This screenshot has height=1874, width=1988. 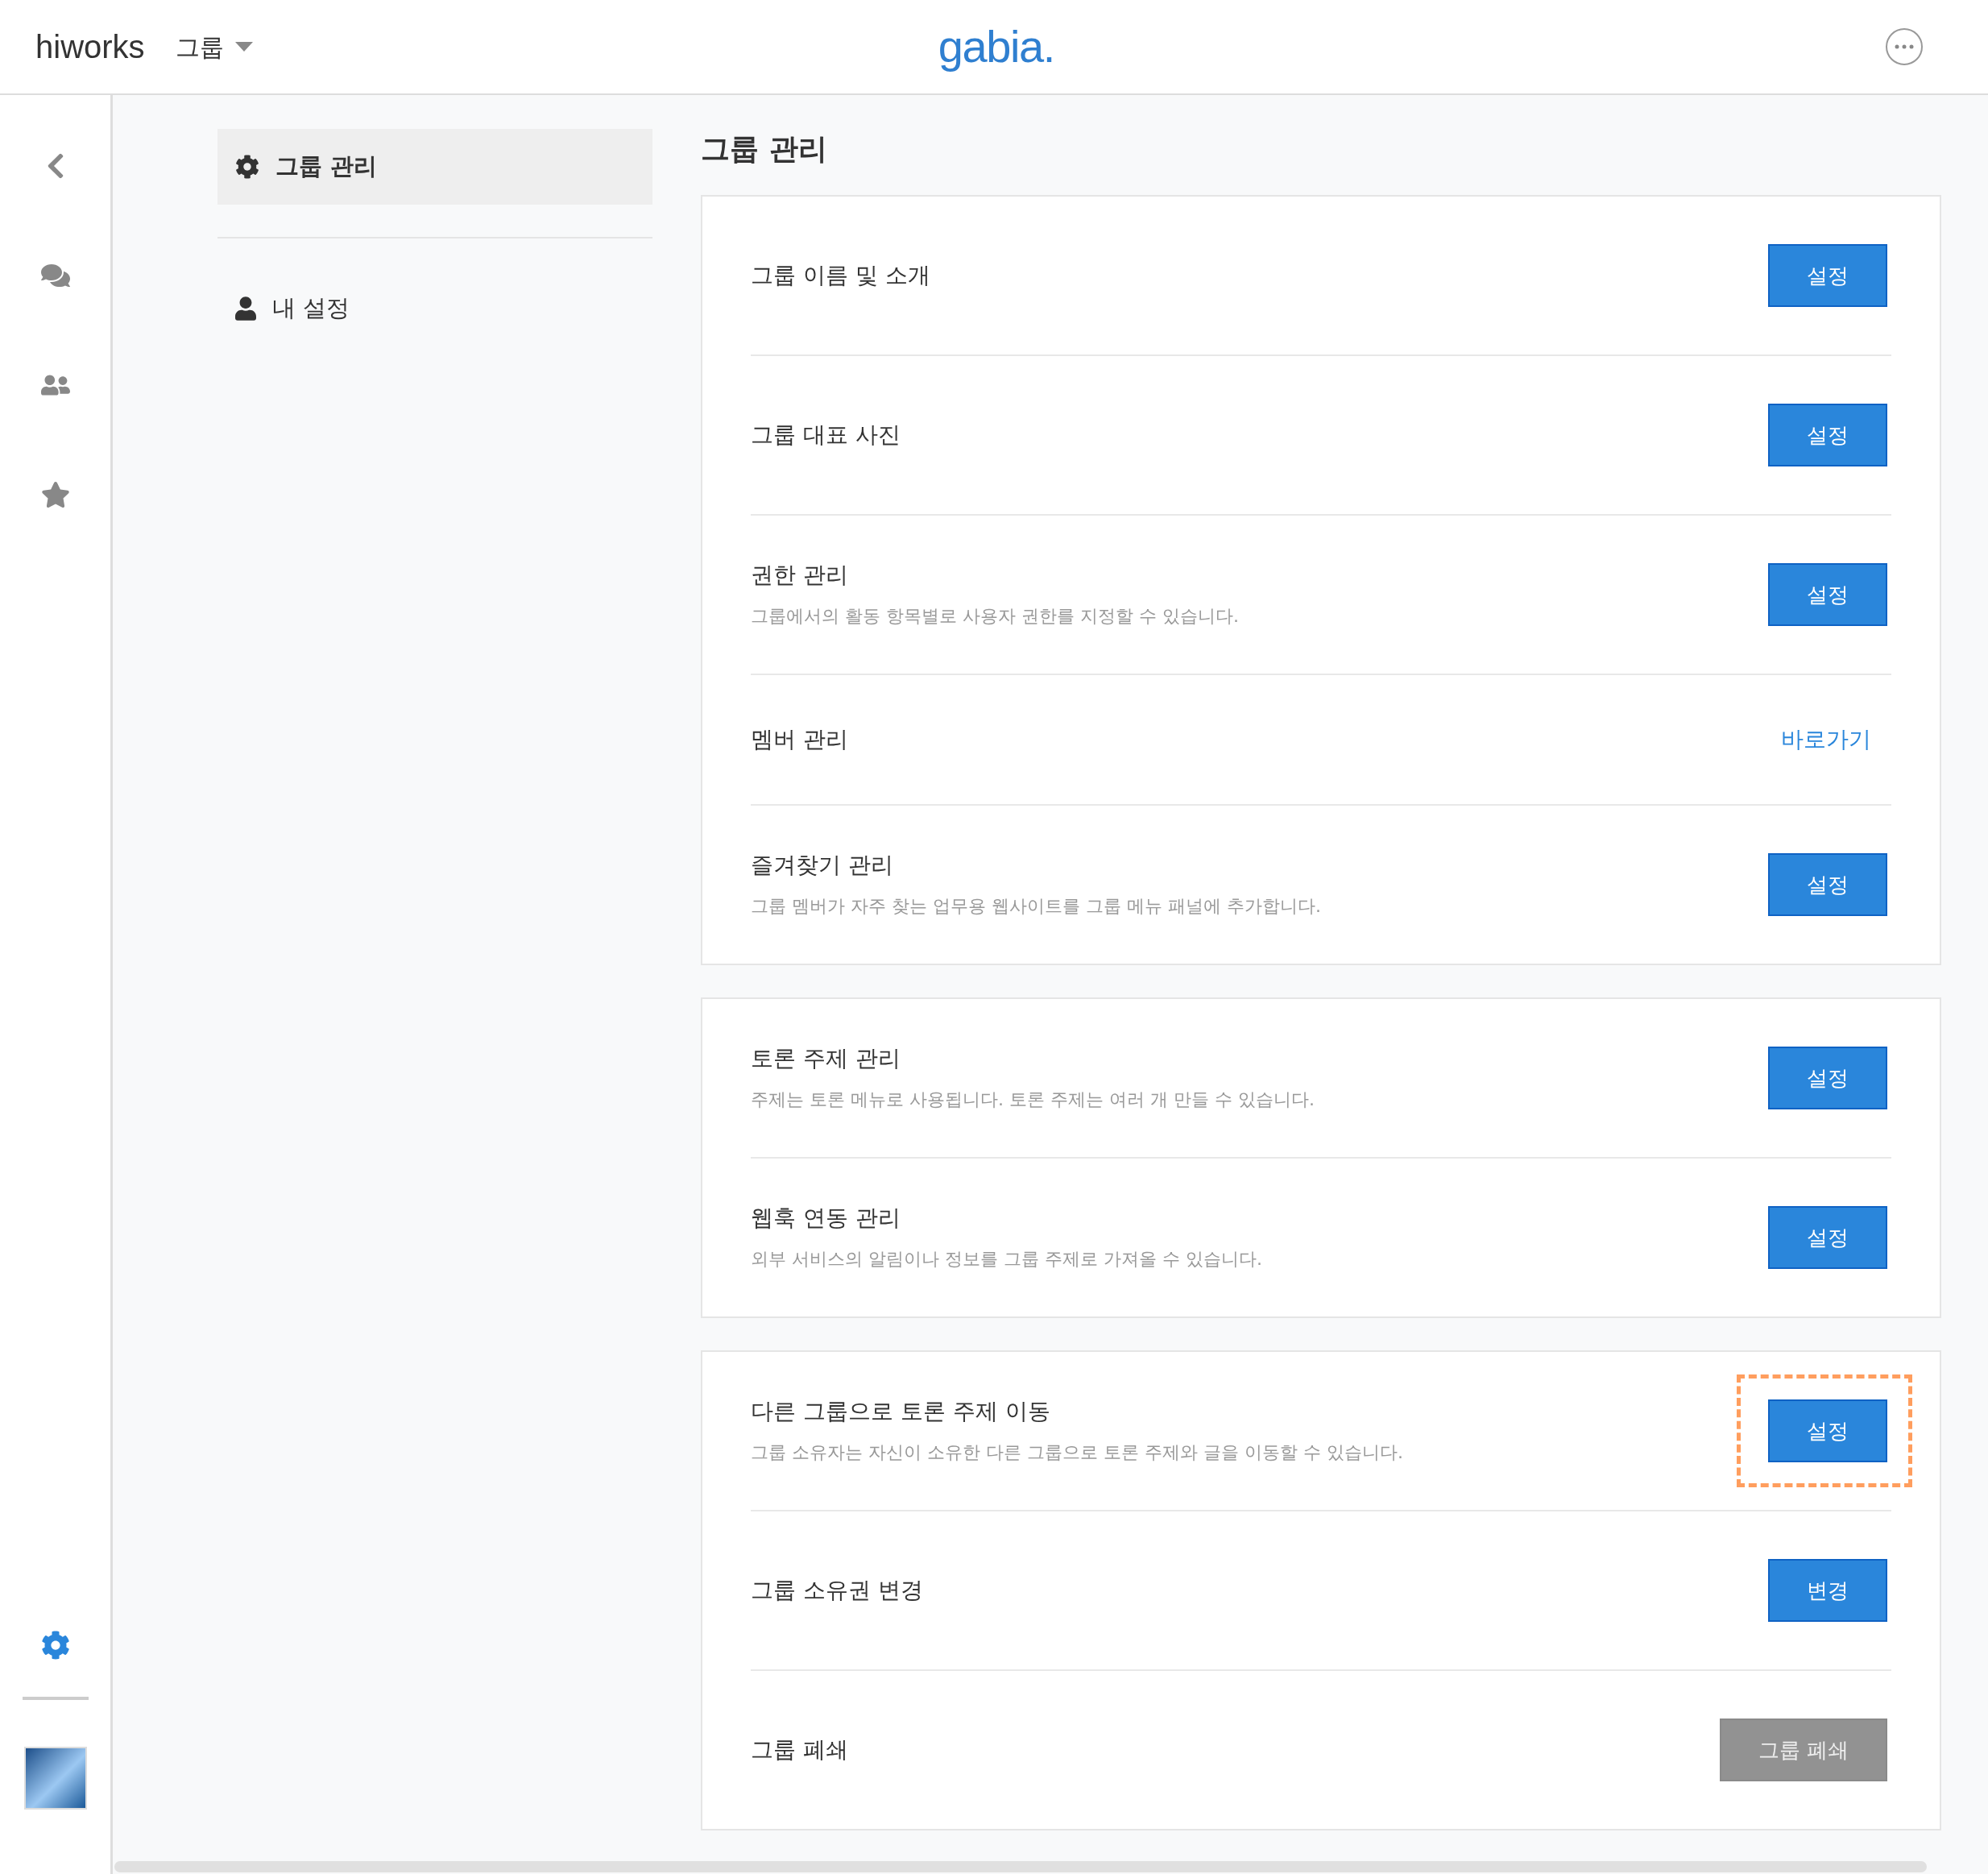 I want to click on setting-description: 주제는 토론 메뉴로 사용됩니다. 토론 주제는 여러 개 만들 수 있습니다., so click(x=1033, y=1099).